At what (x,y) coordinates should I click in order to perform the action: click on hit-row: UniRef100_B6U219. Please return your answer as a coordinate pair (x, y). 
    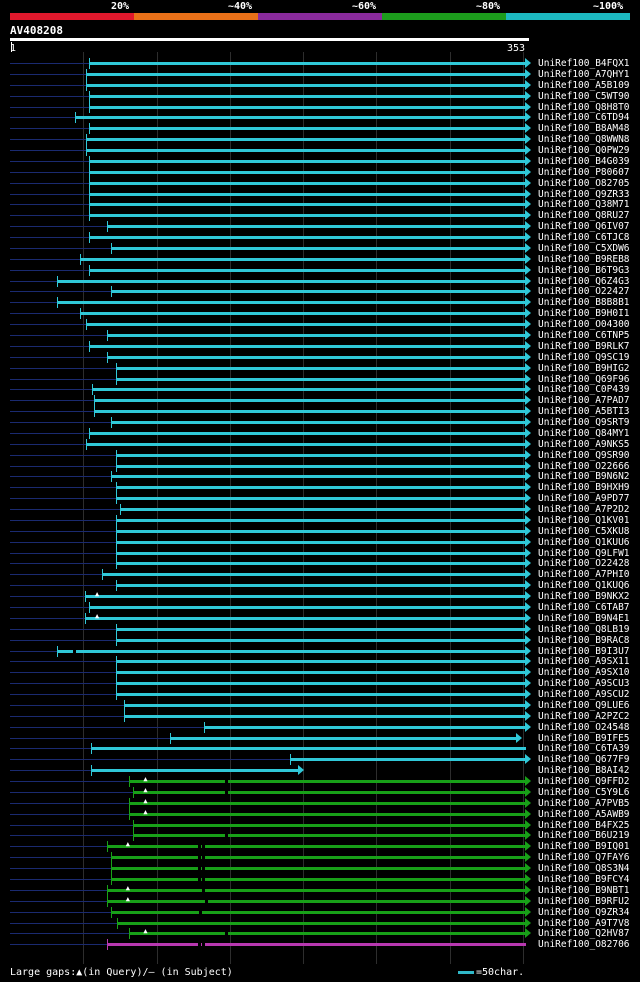
    Looking at the image, I should click on (320, 836).